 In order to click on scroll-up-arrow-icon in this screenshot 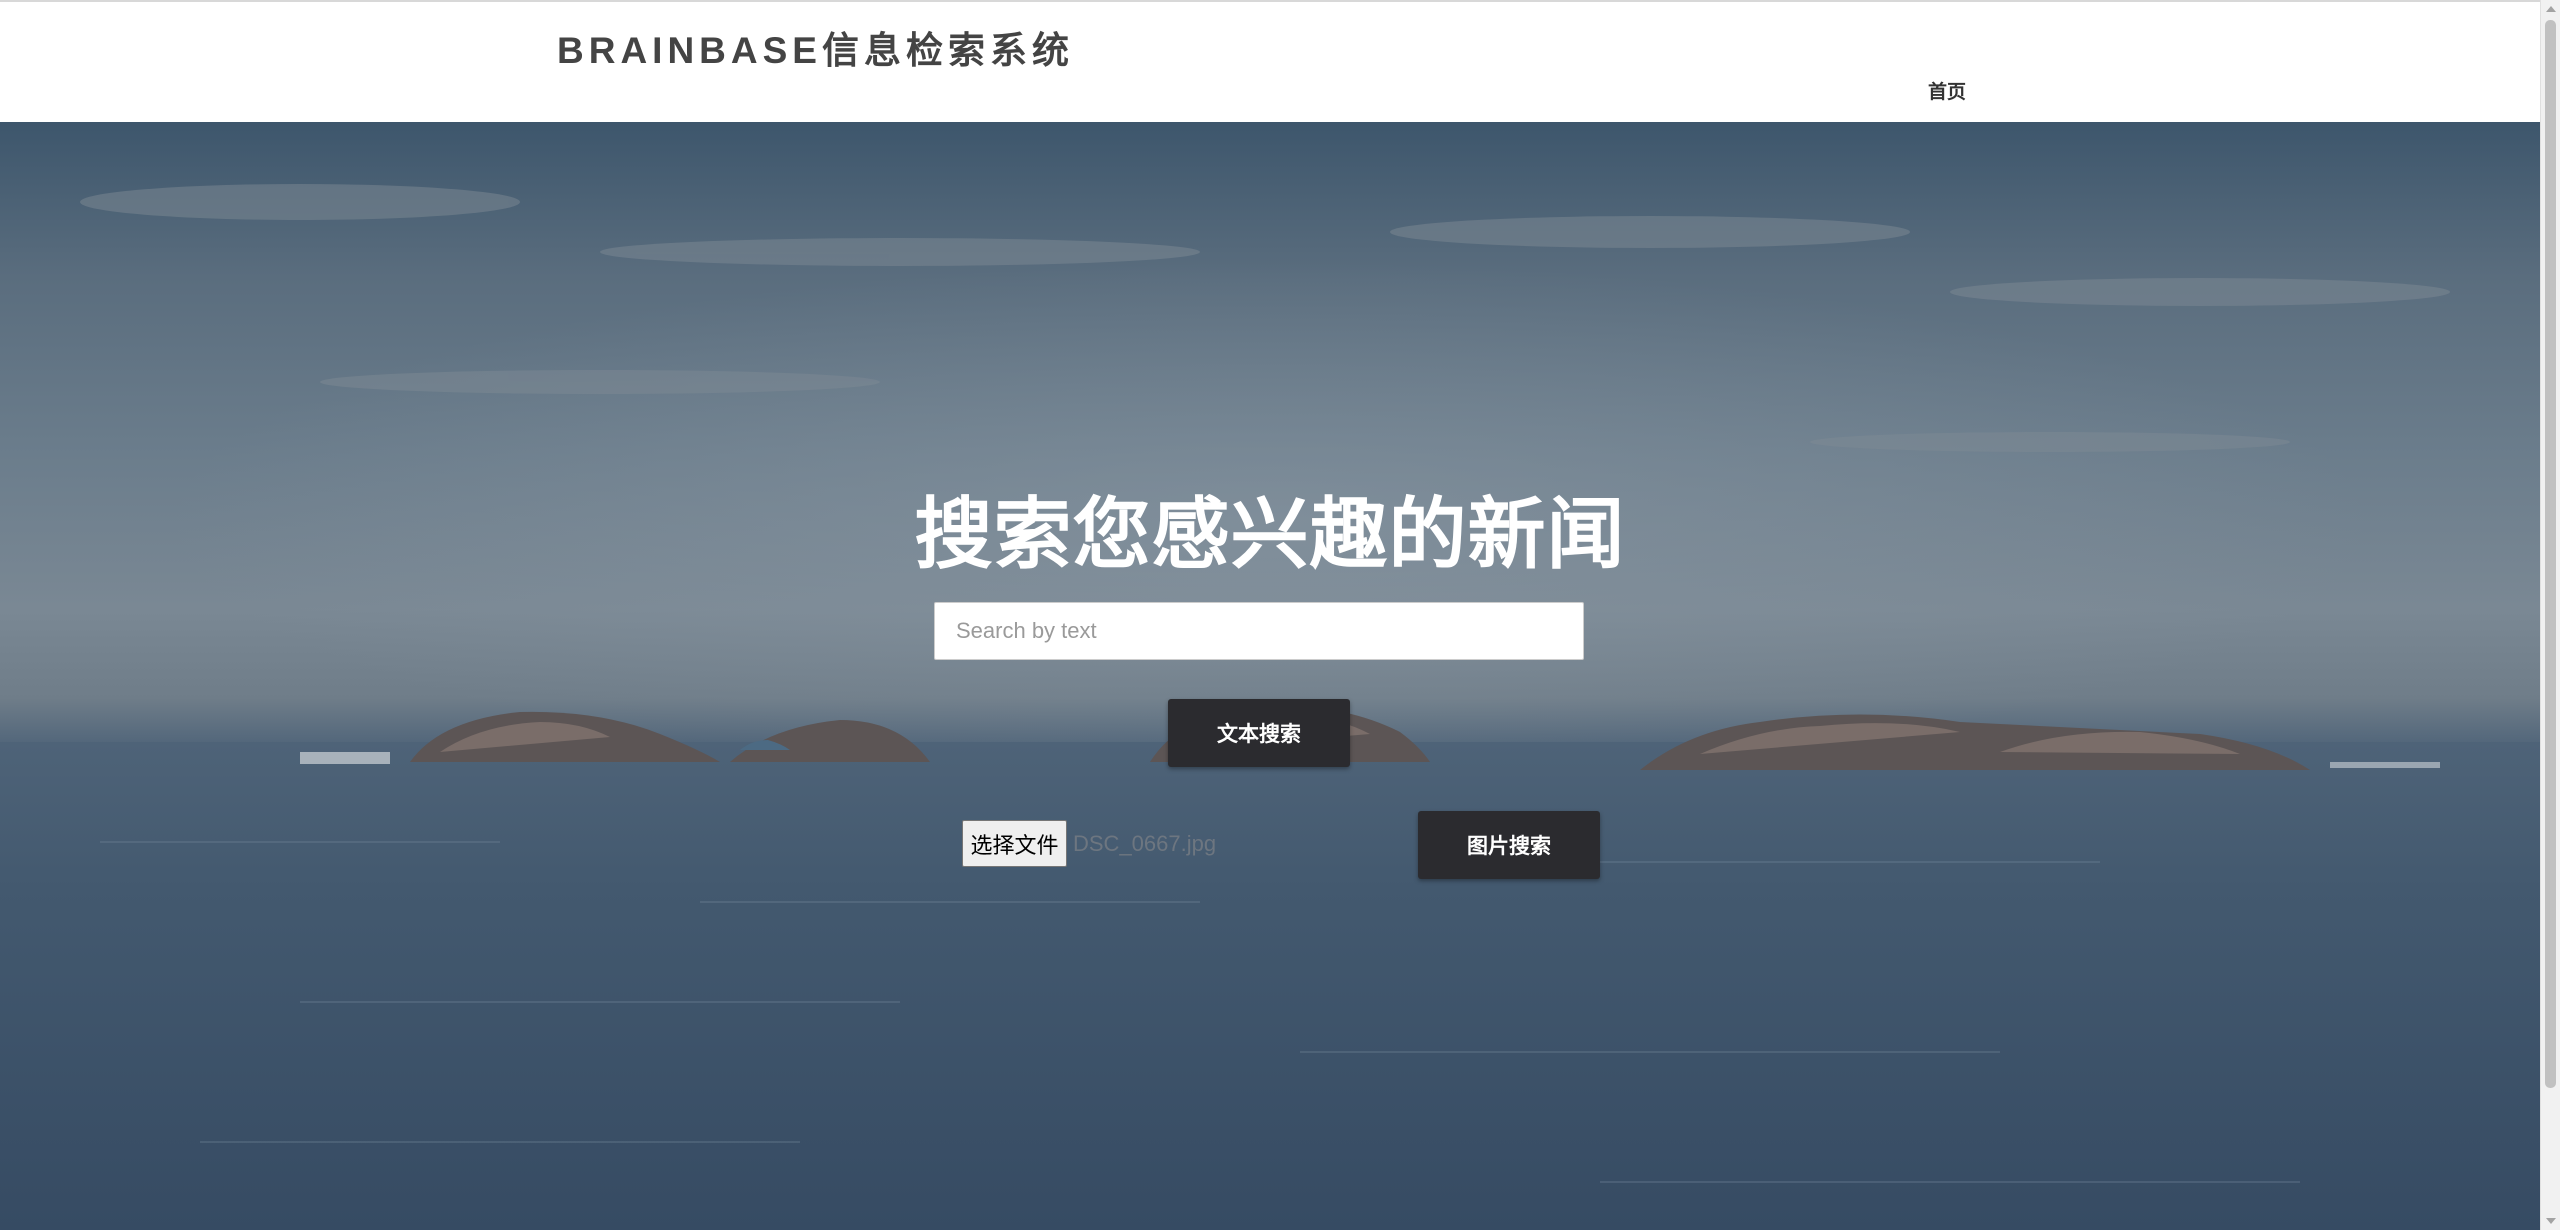, I will do `click(2551, 9)`.